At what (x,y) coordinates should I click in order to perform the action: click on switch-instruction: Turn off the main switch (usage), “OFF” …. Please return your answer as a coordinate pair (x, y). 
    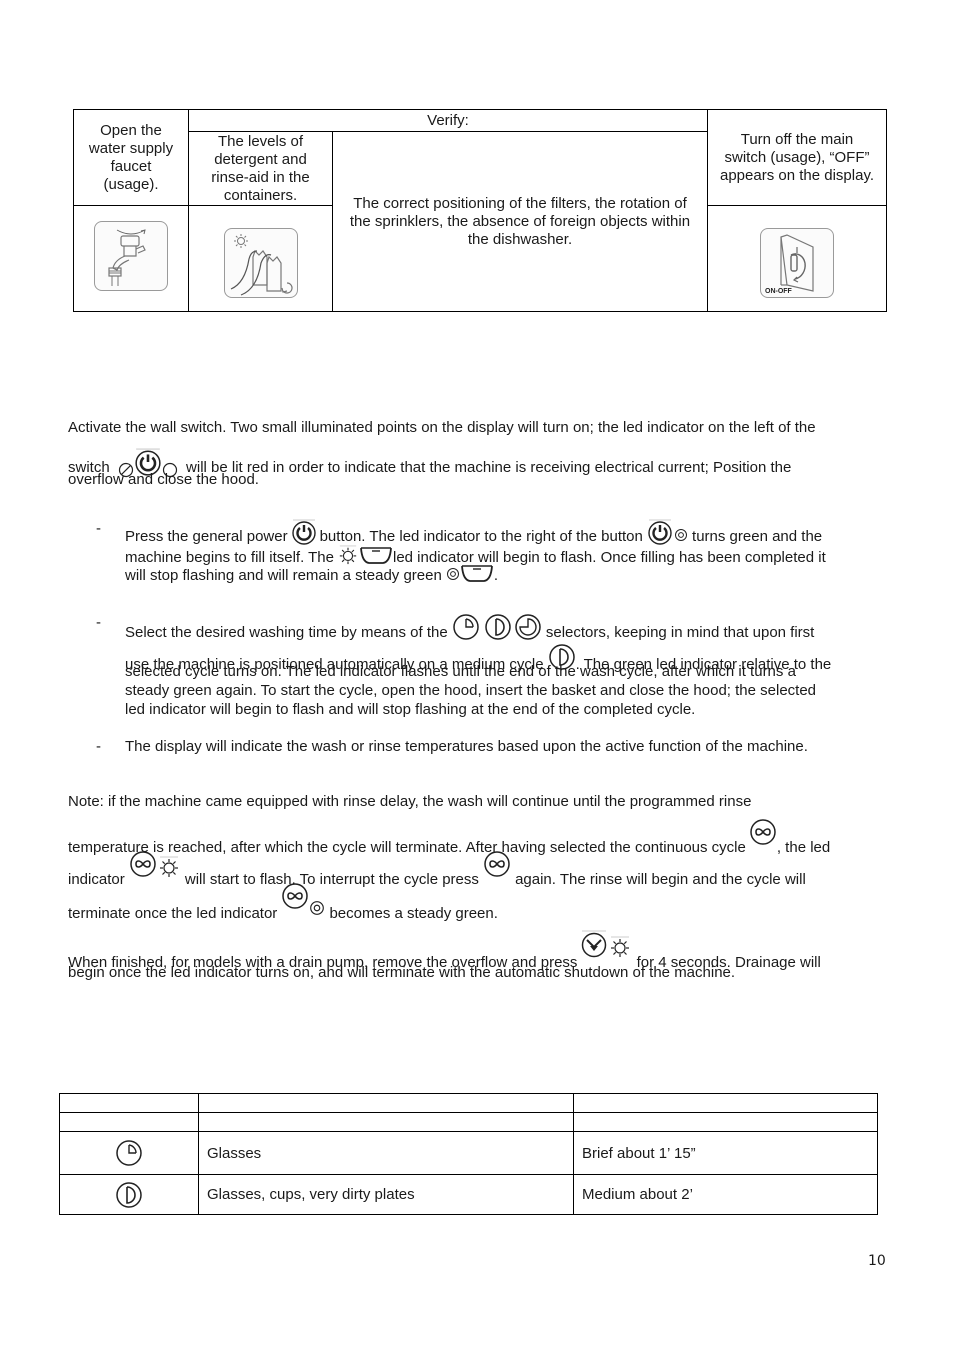
    Looking at the image, I should click on (797, 157).